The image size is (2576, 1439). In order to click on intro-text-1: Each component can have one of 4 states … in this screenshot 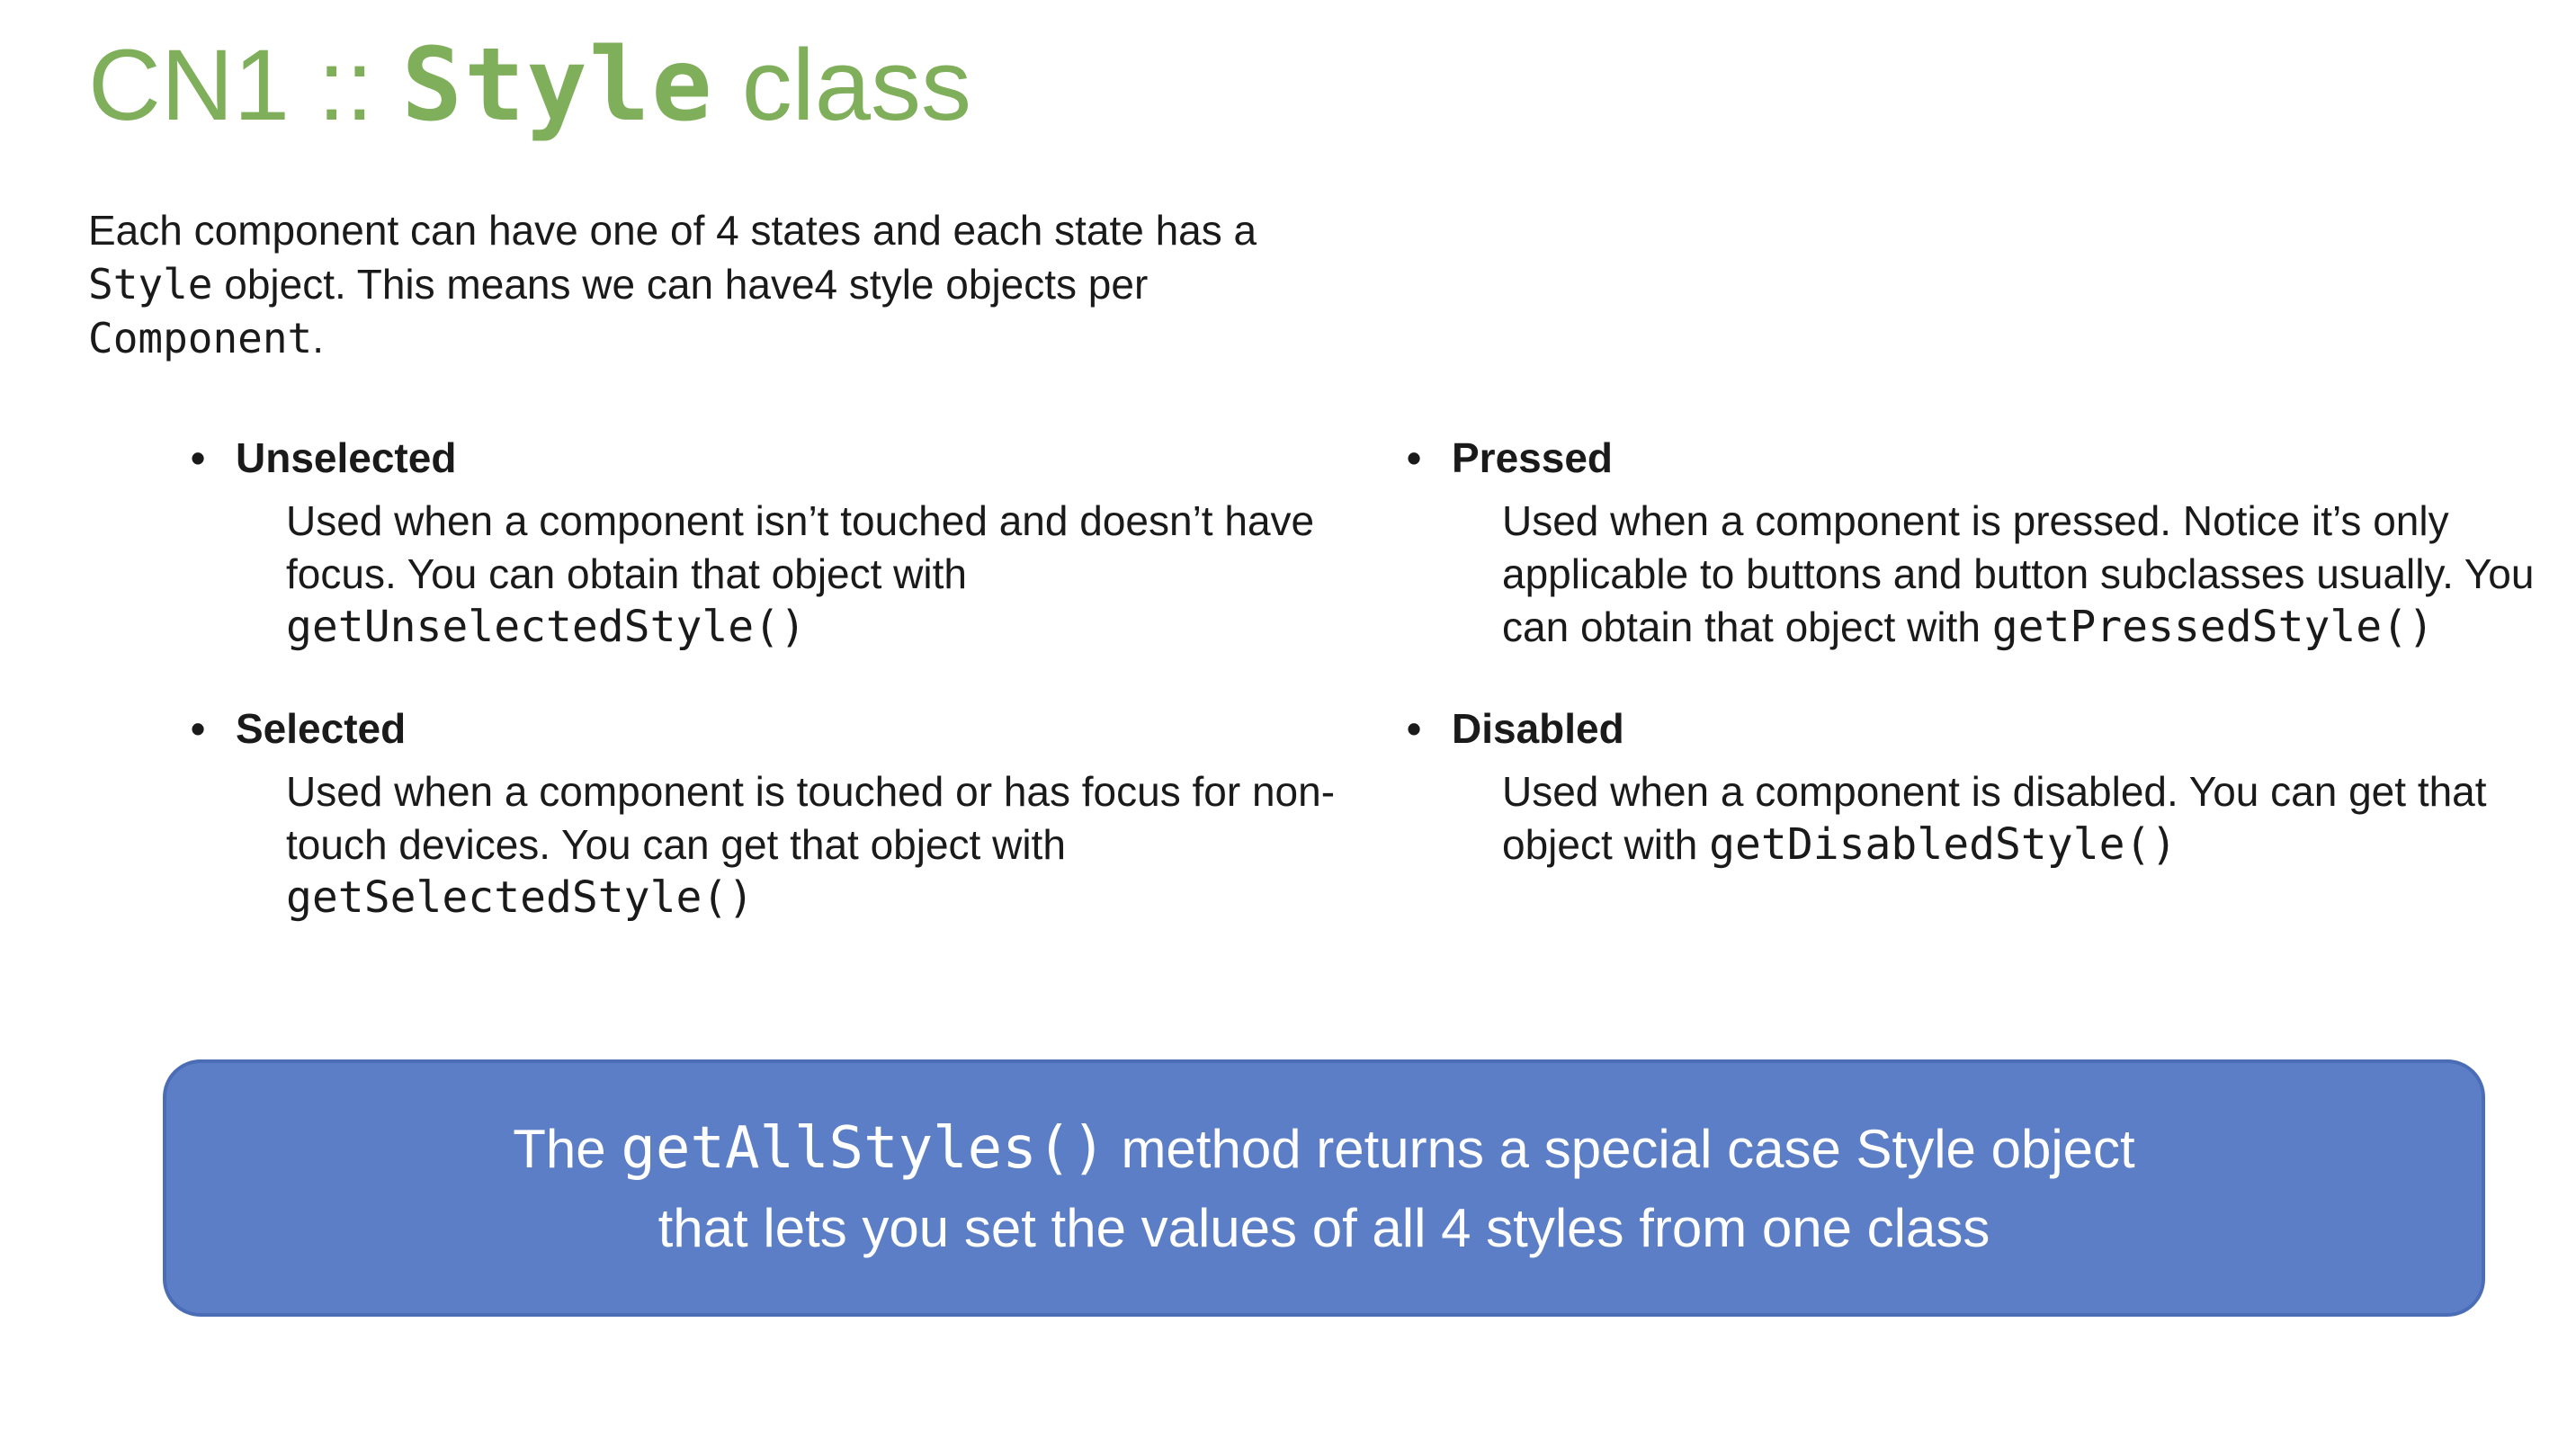, I will do `click(672, 231)`.